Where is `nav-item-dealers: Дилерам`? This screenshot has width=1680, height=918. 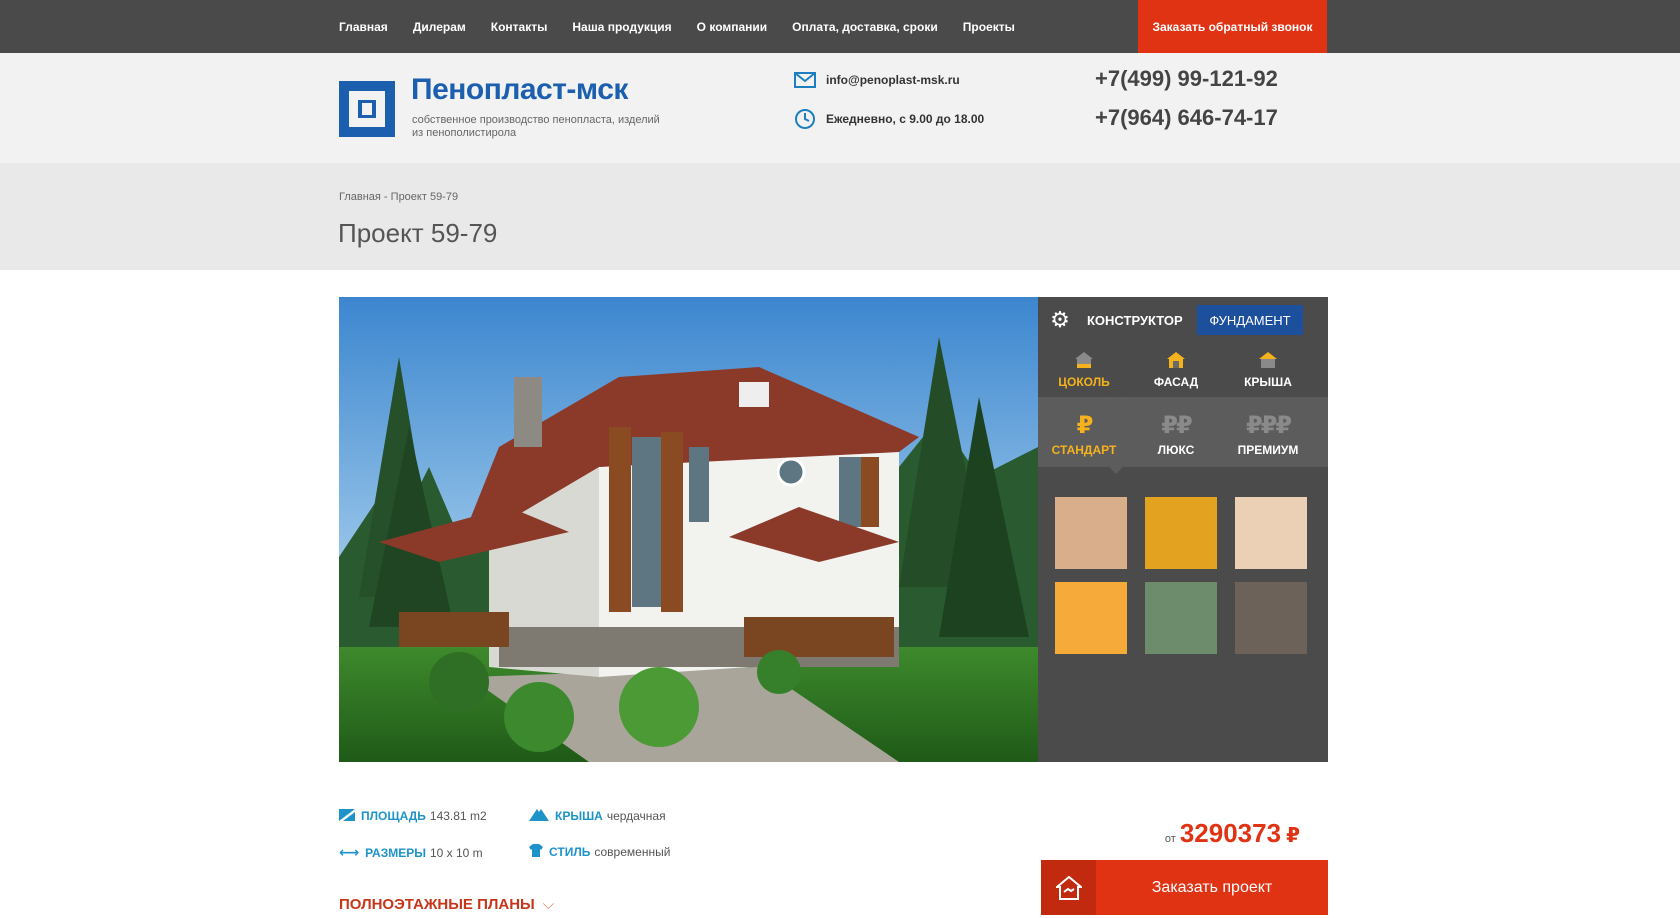
nav-item-dealers: Дилерам is located at coordinates (439, 27).